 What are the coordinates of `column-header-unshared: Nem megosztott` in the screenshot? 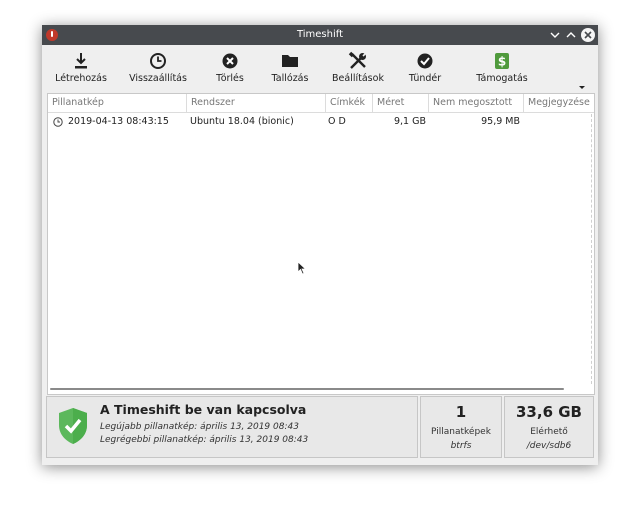 It's located at (476, 103).